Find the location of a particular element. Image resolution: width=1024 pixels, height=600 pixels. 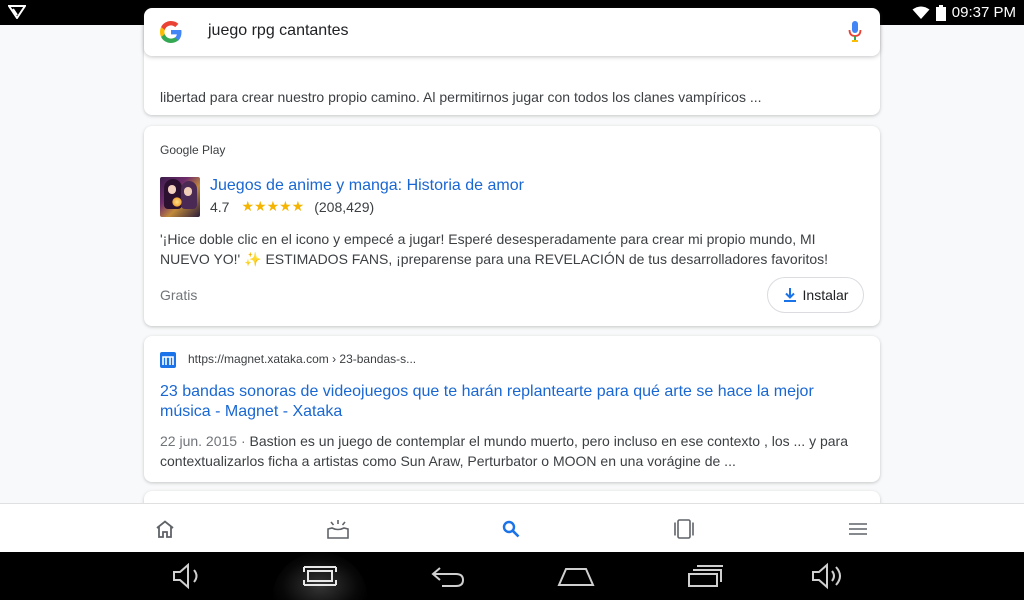

install-button: Instalar is located at coordinates (815, 295).